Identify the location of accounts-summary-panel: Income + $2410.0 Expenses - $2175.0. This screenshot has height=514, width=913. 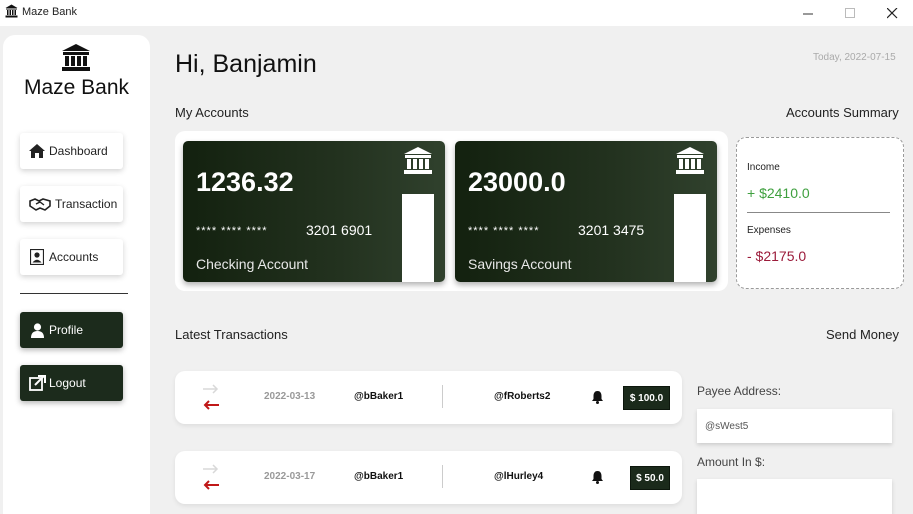
(820, 213).